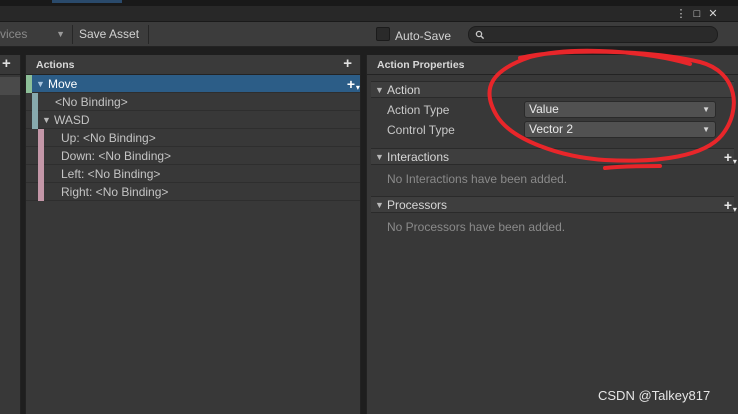  What do you see at coordinates (29, 84) in the screenshot?
I see `action-color-bar` at bounding box center [29, 84].